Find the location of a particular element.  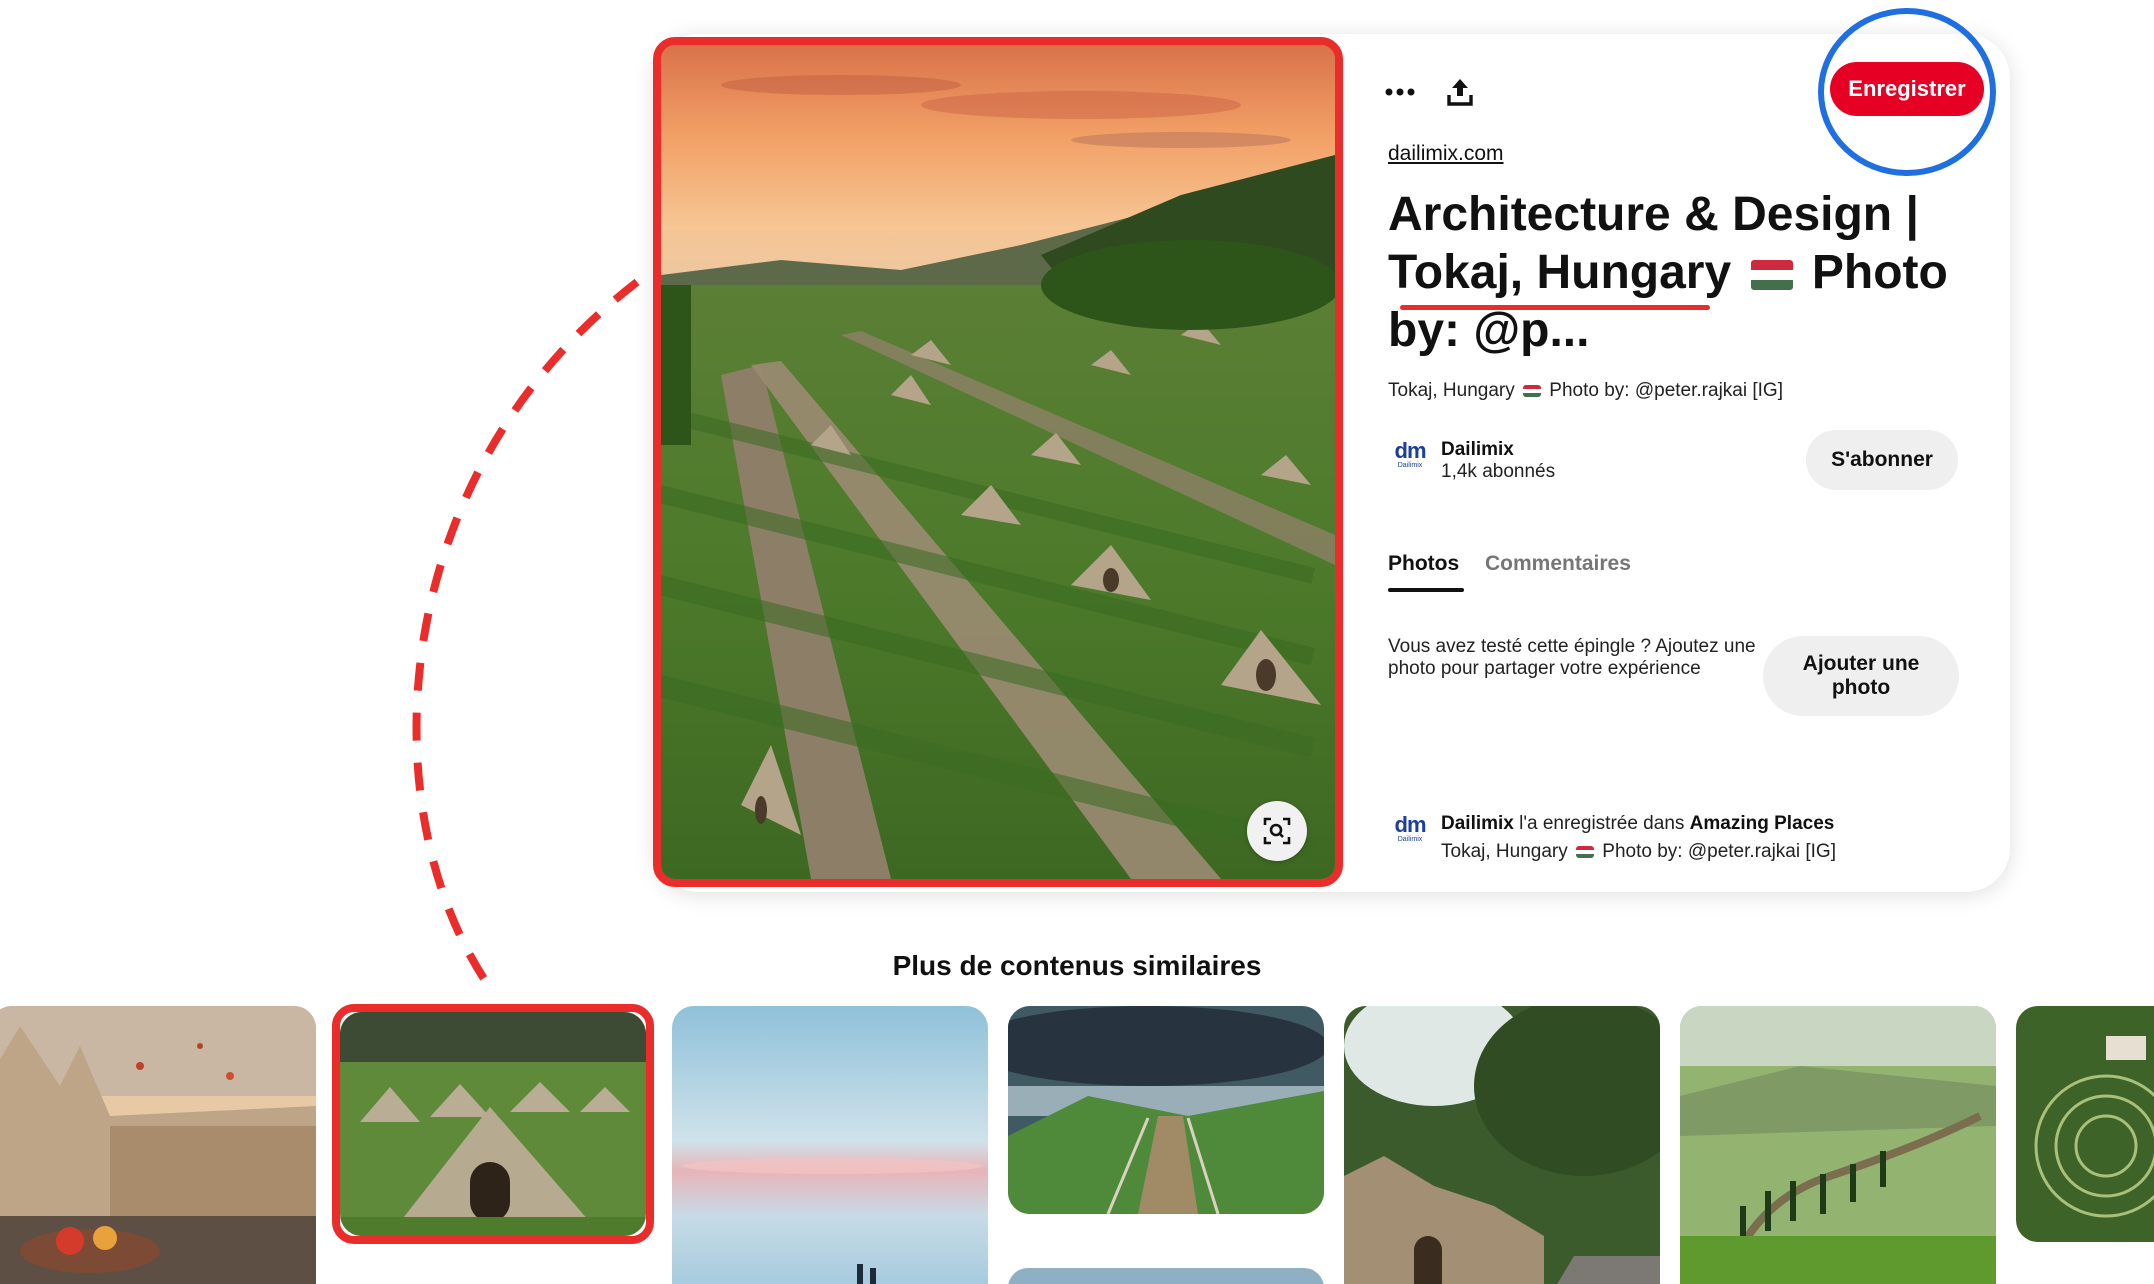

more-options-button is located at coordinates (1400, 92).